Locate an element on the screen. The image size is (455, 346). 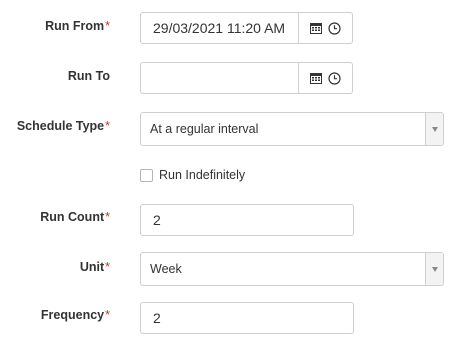
unit-select: Week is located at coordinates (292, 269).